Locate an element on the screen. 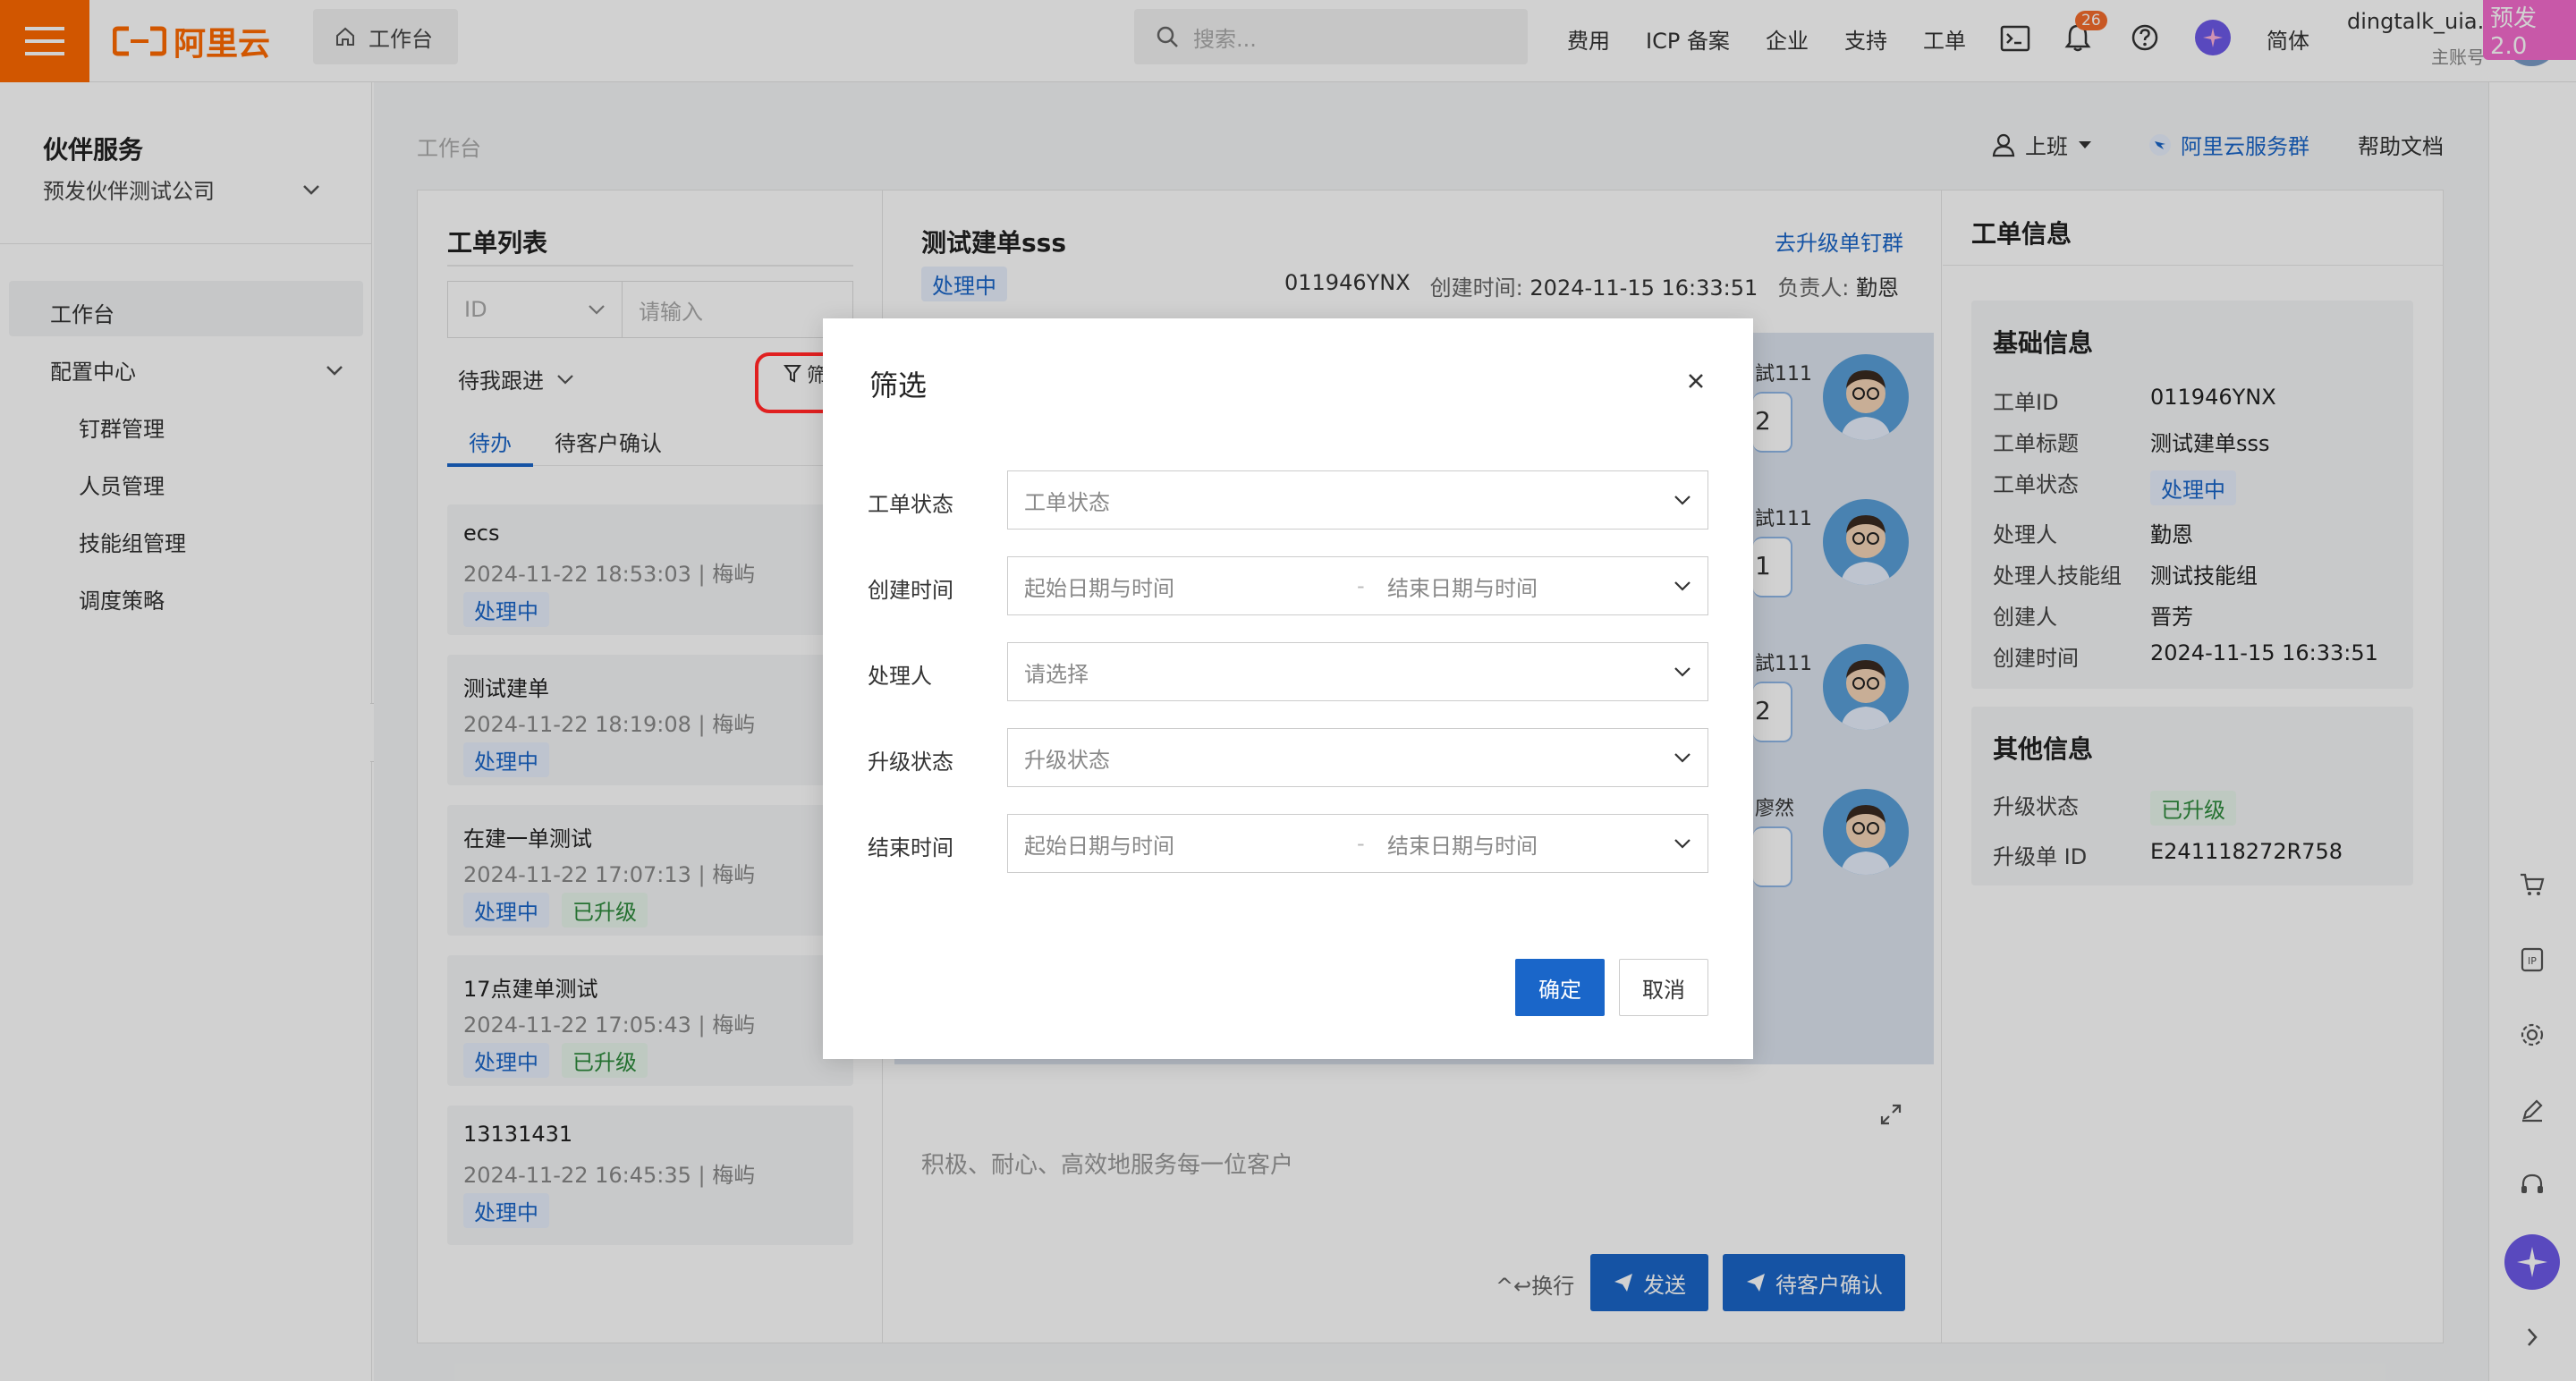  handler-select: 请选择 is located at coordinates (1357, 671).